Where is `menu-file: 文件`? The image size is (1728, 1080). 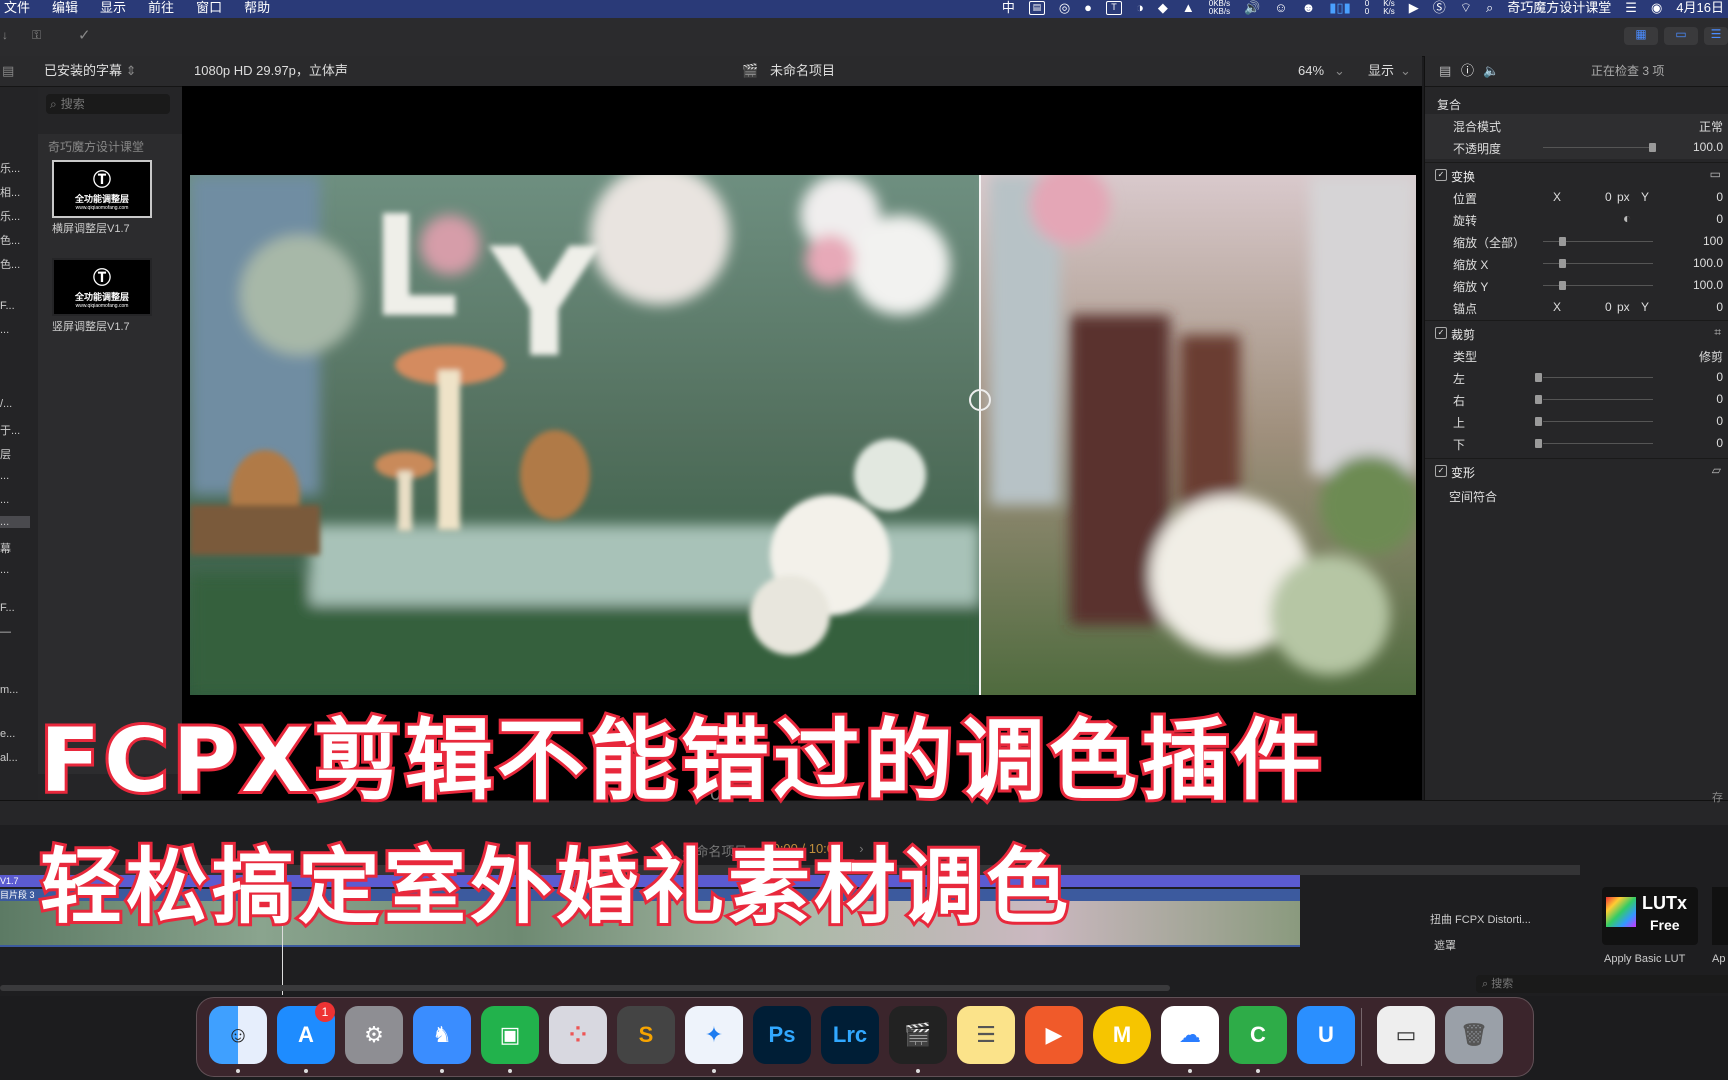
menu-file: 文件 is located at coordinates (17, 8).